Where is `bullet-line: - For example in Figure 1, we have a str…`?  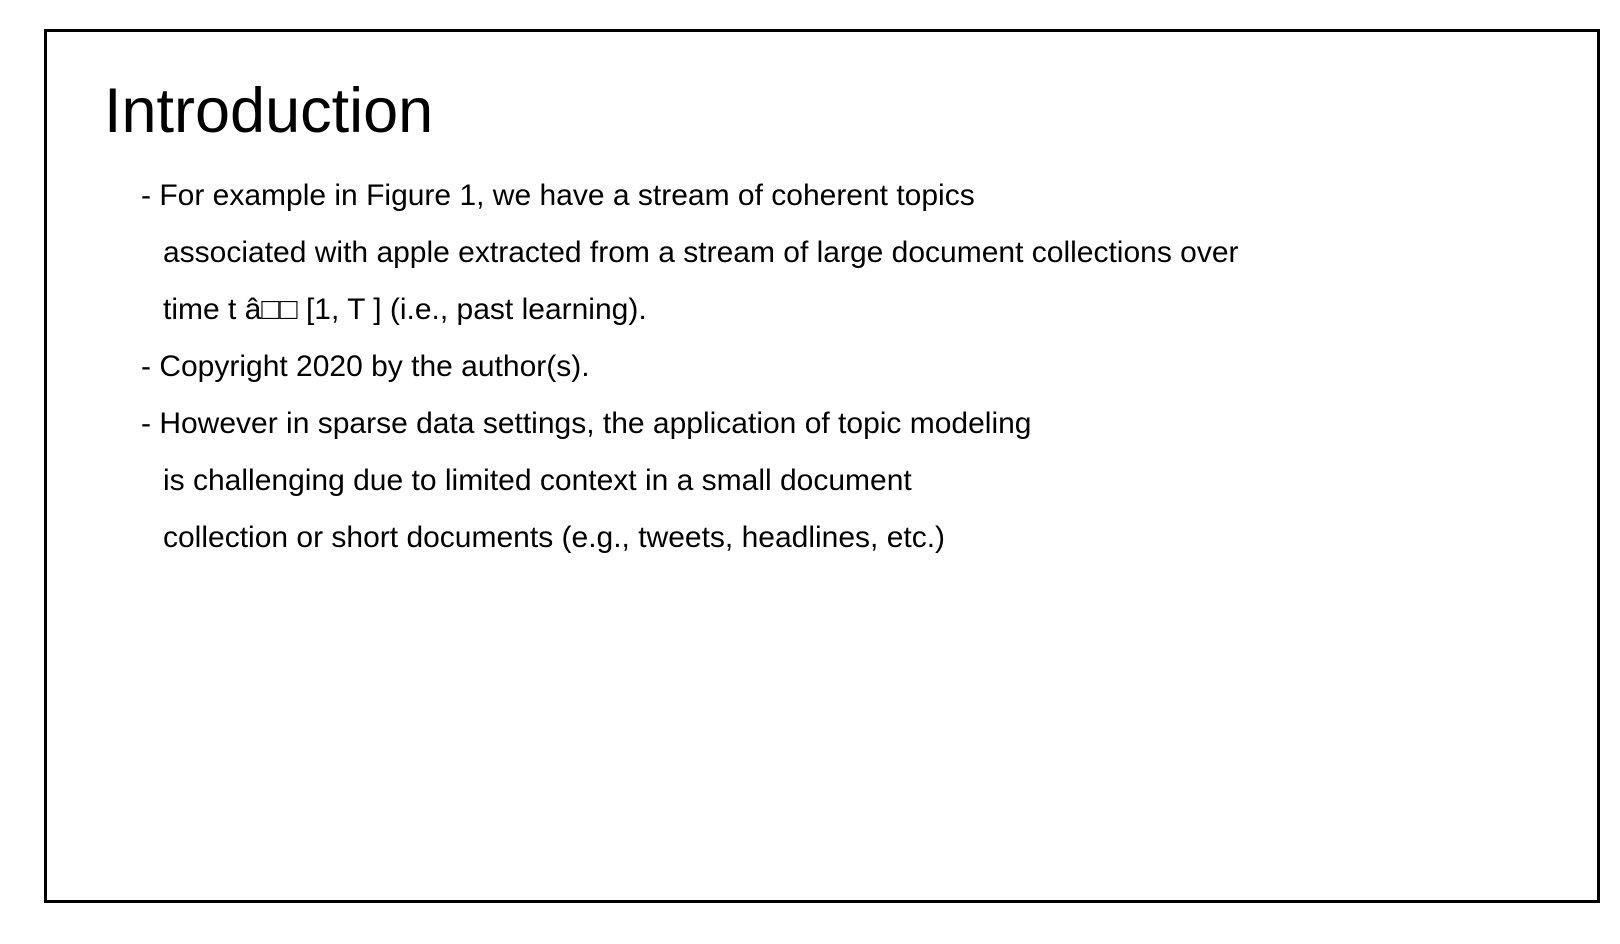 bullet-line: - For example in Figure 1, we have a str… is located at coordinates (558, 195).